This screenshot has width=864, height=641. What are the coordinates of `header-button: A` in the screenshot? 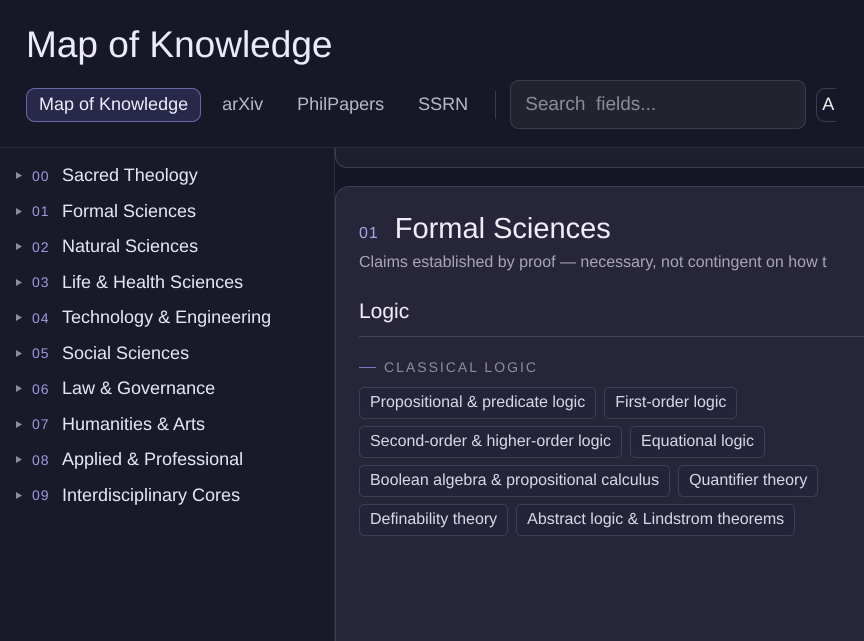 It's located at (826, 105).